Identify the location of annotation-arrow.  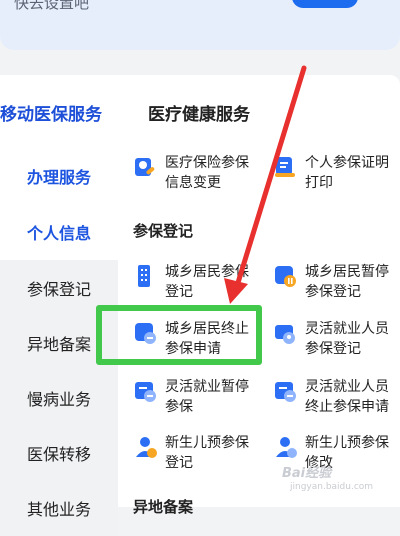
(265, 184).